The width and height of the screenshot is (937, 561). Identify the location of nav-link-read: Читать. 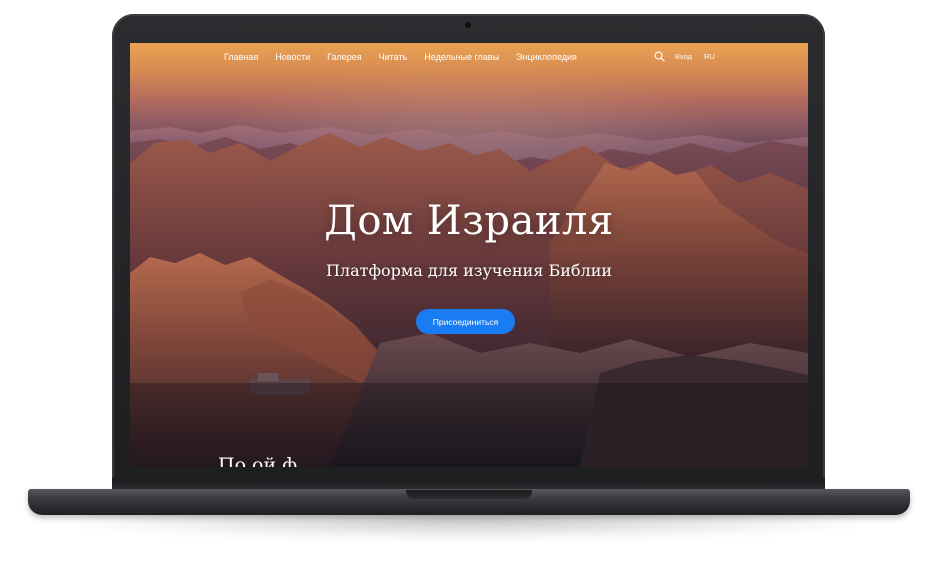
(393, 57).